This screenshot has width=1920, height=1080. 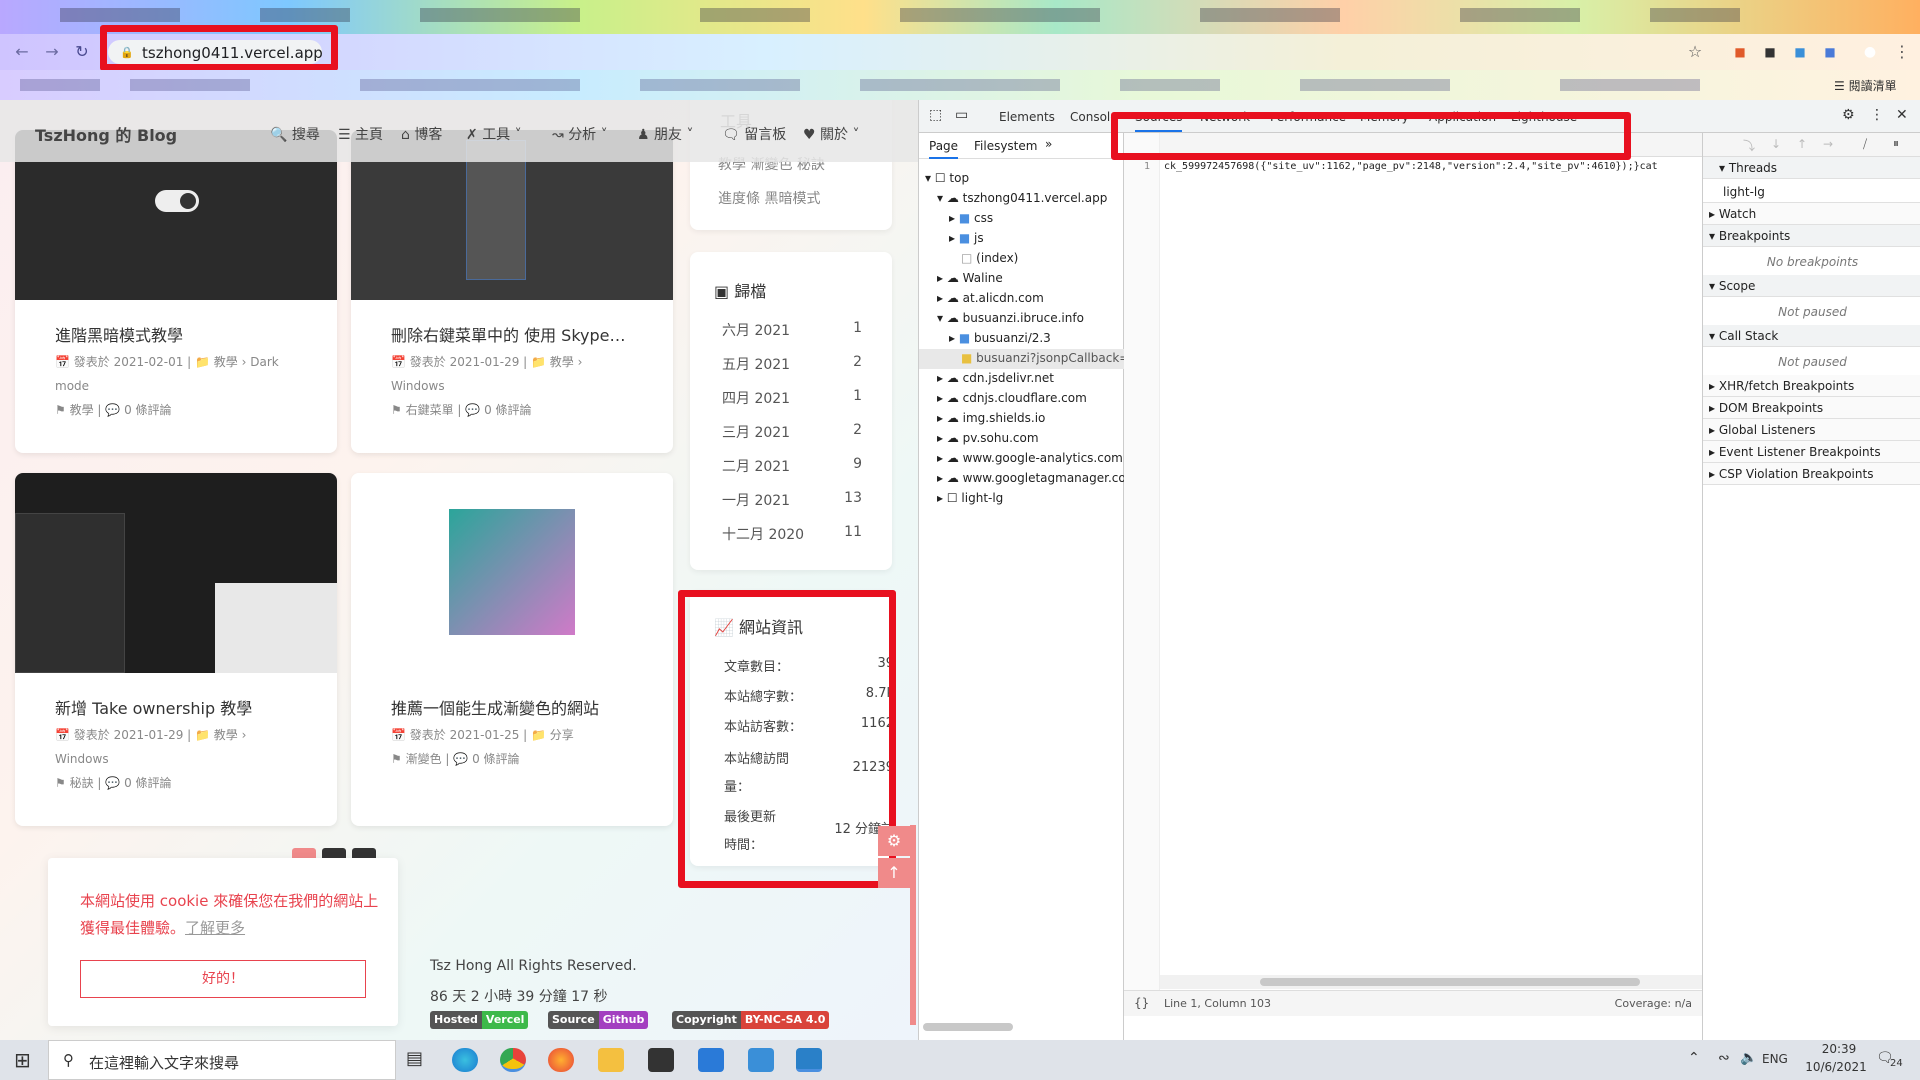 I want to click on tag-cloud-line: 進度條 黑暗模式, so click(x=769, y=198).